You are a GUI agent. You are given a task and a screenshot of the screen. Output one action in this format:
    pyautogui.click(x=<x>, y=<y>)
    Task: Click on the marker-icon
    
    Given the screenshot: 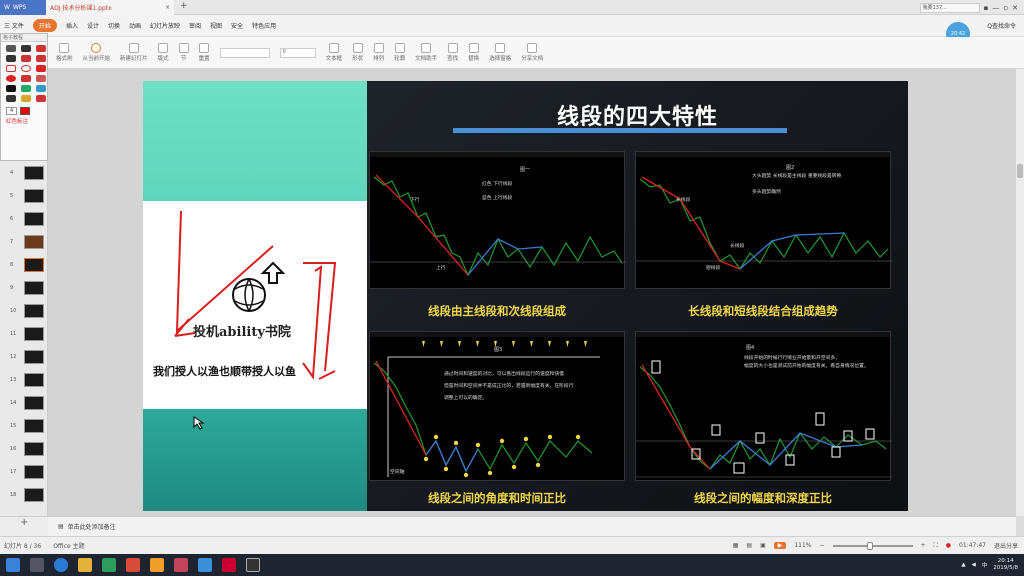 What is the action you would take?
    pyautogui.click(x=26, y=48)
    